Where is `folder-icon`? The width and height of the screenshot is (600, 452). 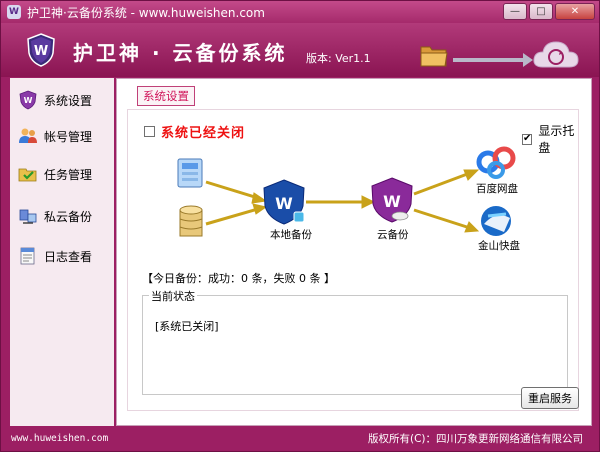 folder-icon is located at coordinates (434, 56).